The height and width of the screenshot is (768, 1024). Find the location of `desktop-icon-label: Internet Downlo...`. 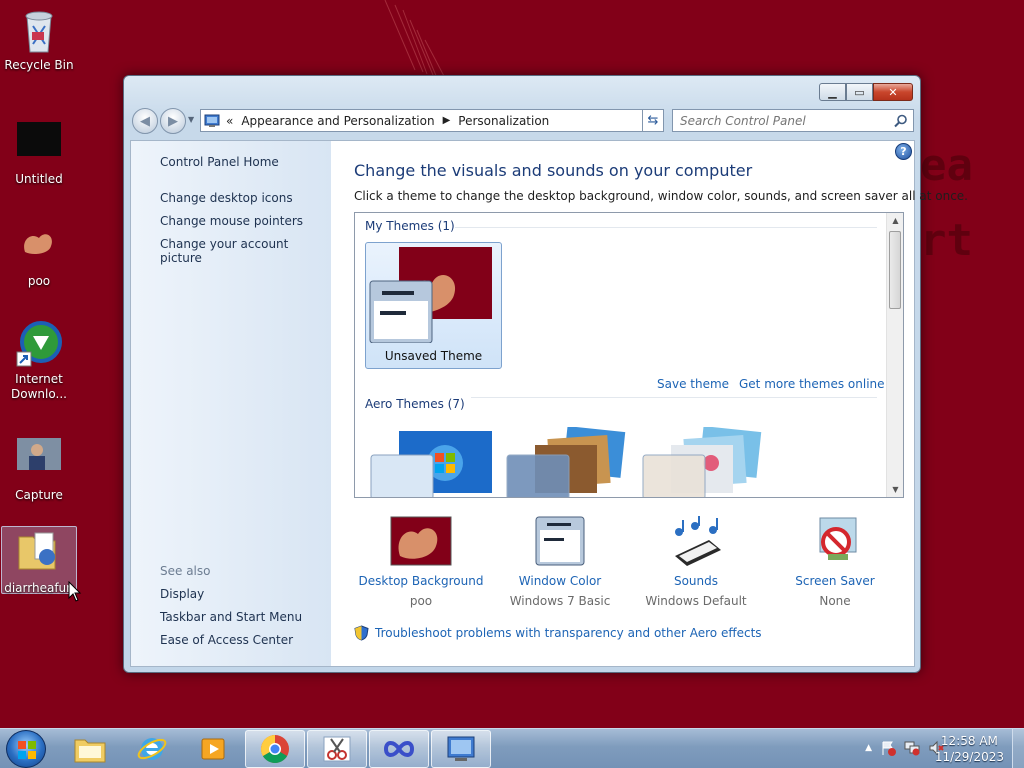

desktop-icon-label: Internet Downlo... is located at coordinates (39, 386).